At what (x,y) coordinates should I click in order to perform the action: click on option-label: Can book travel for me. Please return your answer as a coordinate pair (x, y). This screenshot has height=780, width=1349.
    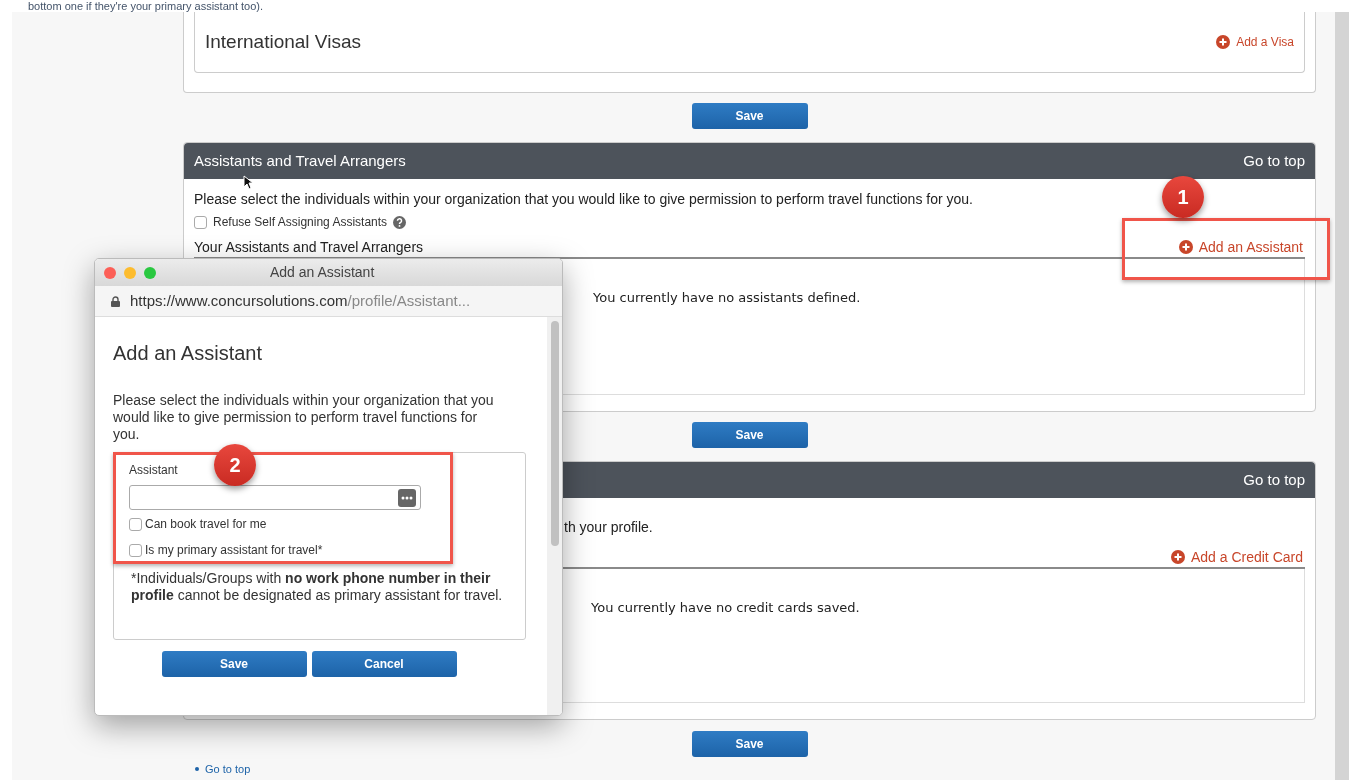
    Looking at the image, I should click on (206, 524).